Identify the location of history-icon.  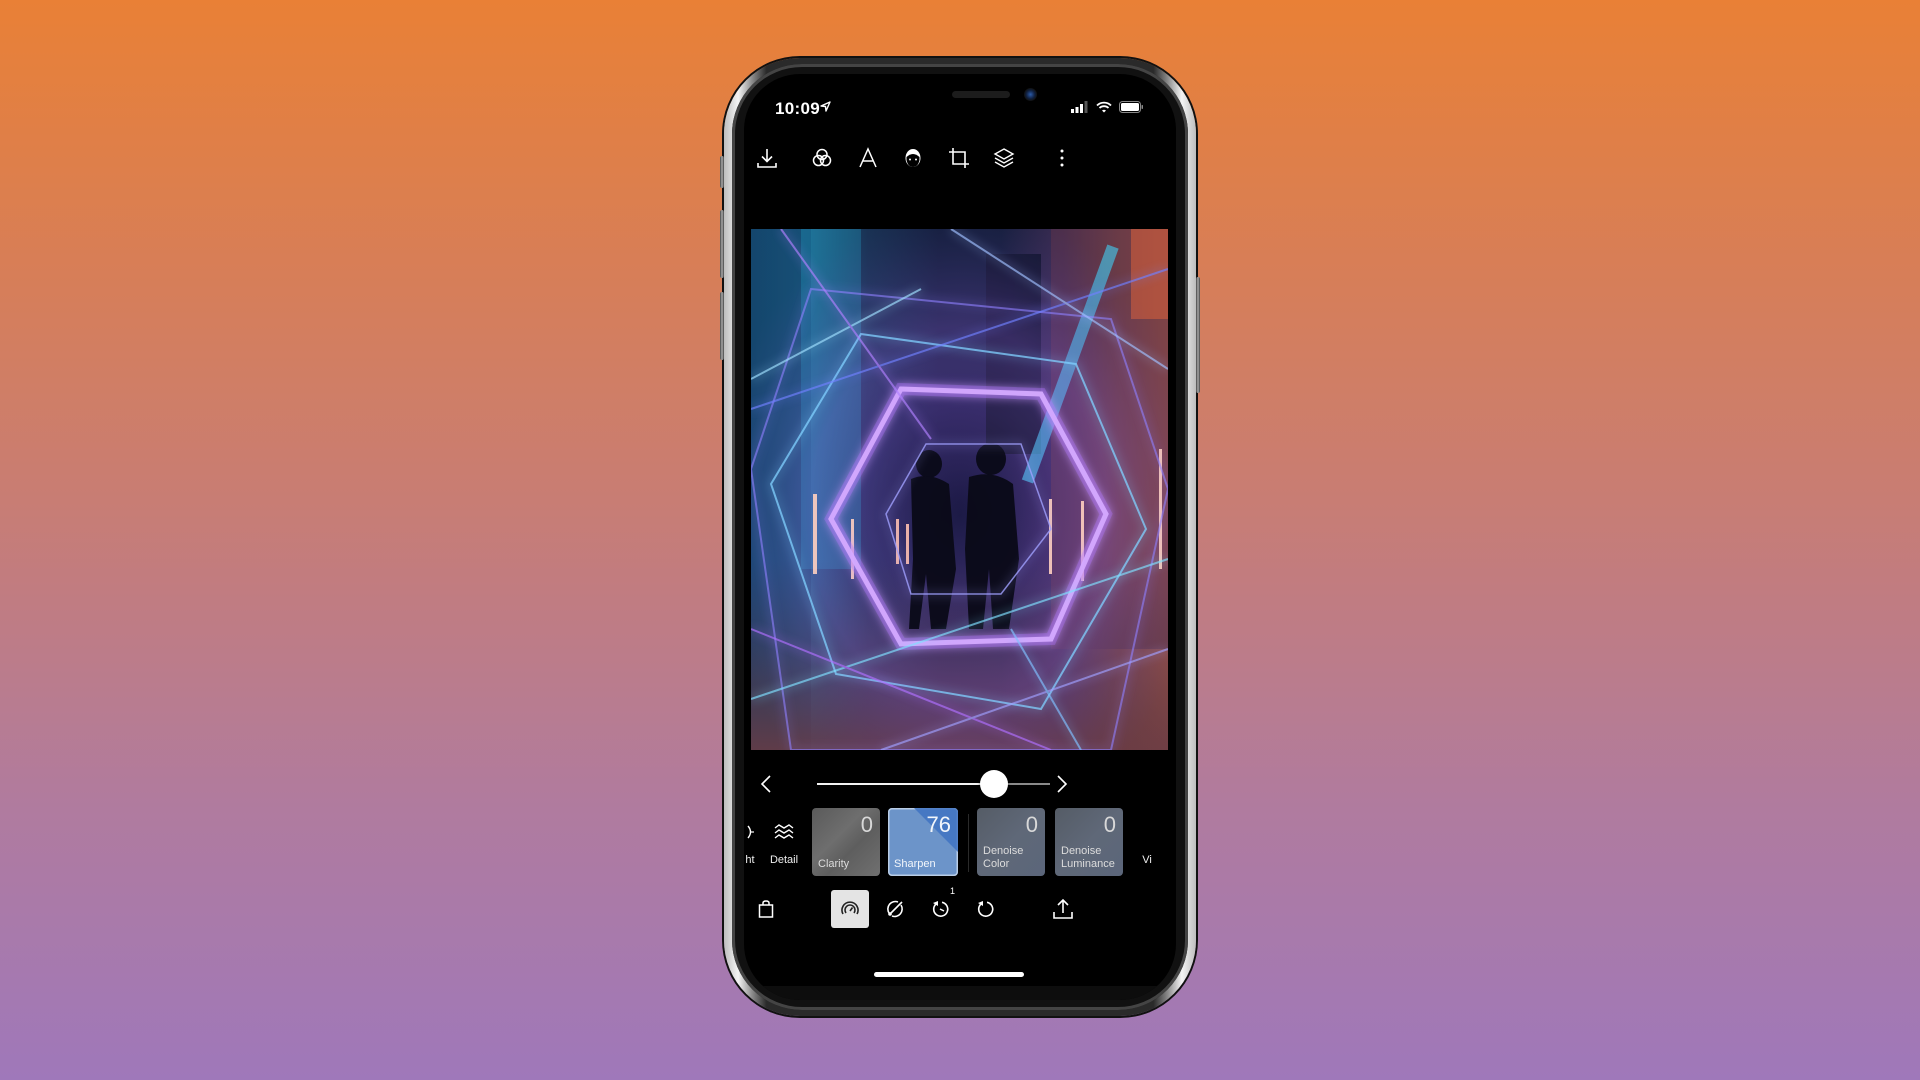
(940, 909).